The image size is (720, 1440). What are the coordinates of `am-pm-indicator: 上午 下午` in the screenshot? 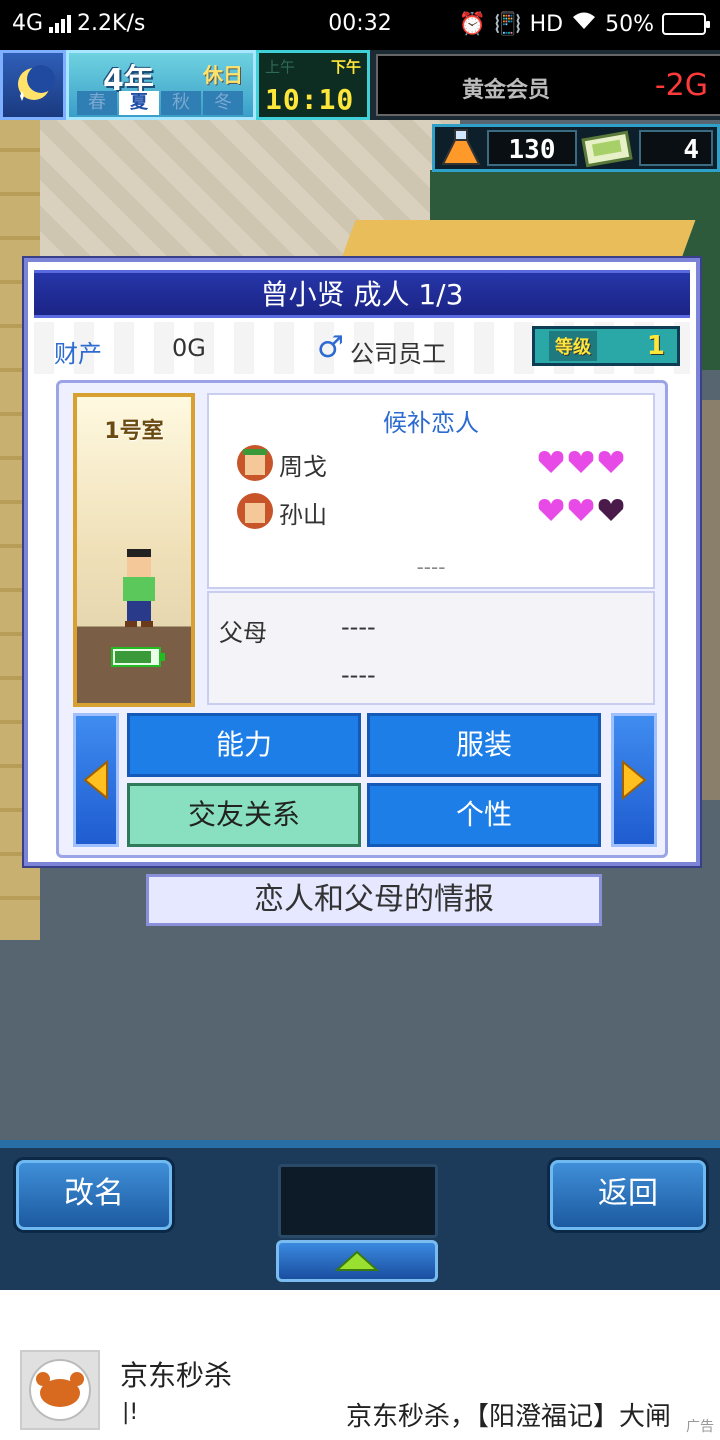 It's located at (313, 66).